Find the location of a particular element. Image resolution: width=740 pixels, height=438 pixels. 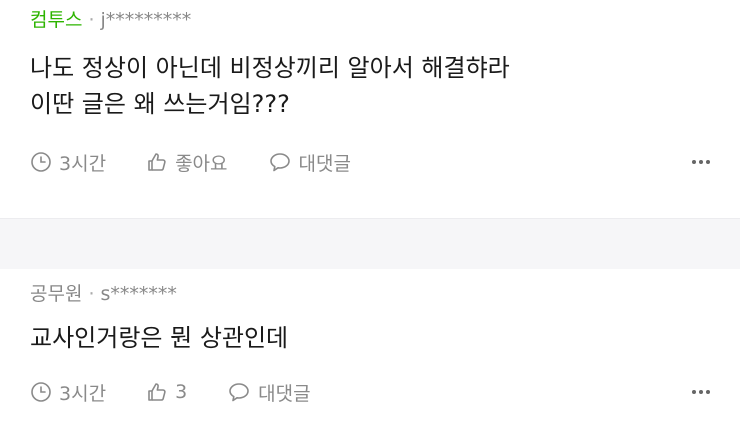

like-button: 3 is located at coordinates (166, 392).